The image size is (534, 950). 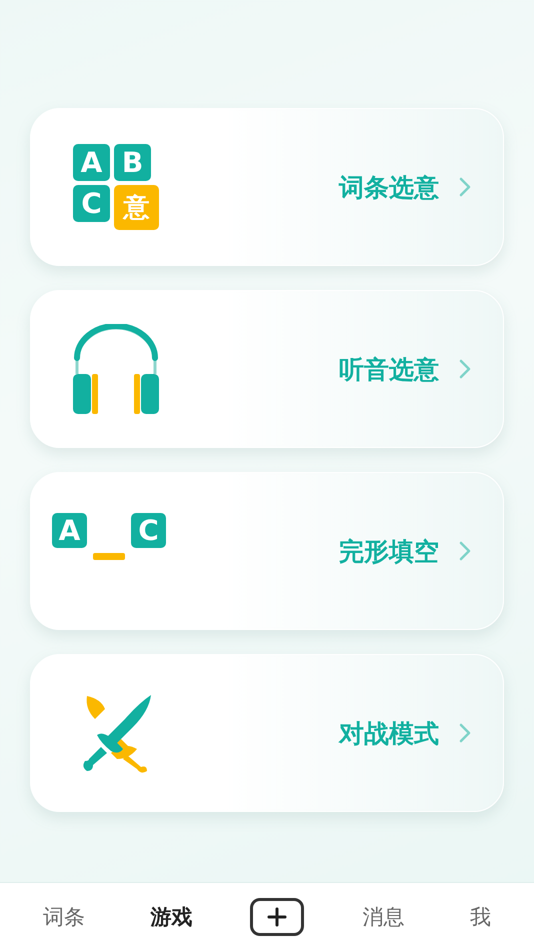 What do you see at coordinates (481, 916) in the screenshot?
I see `nav-tab: 我` at bounding box center [481, 916].